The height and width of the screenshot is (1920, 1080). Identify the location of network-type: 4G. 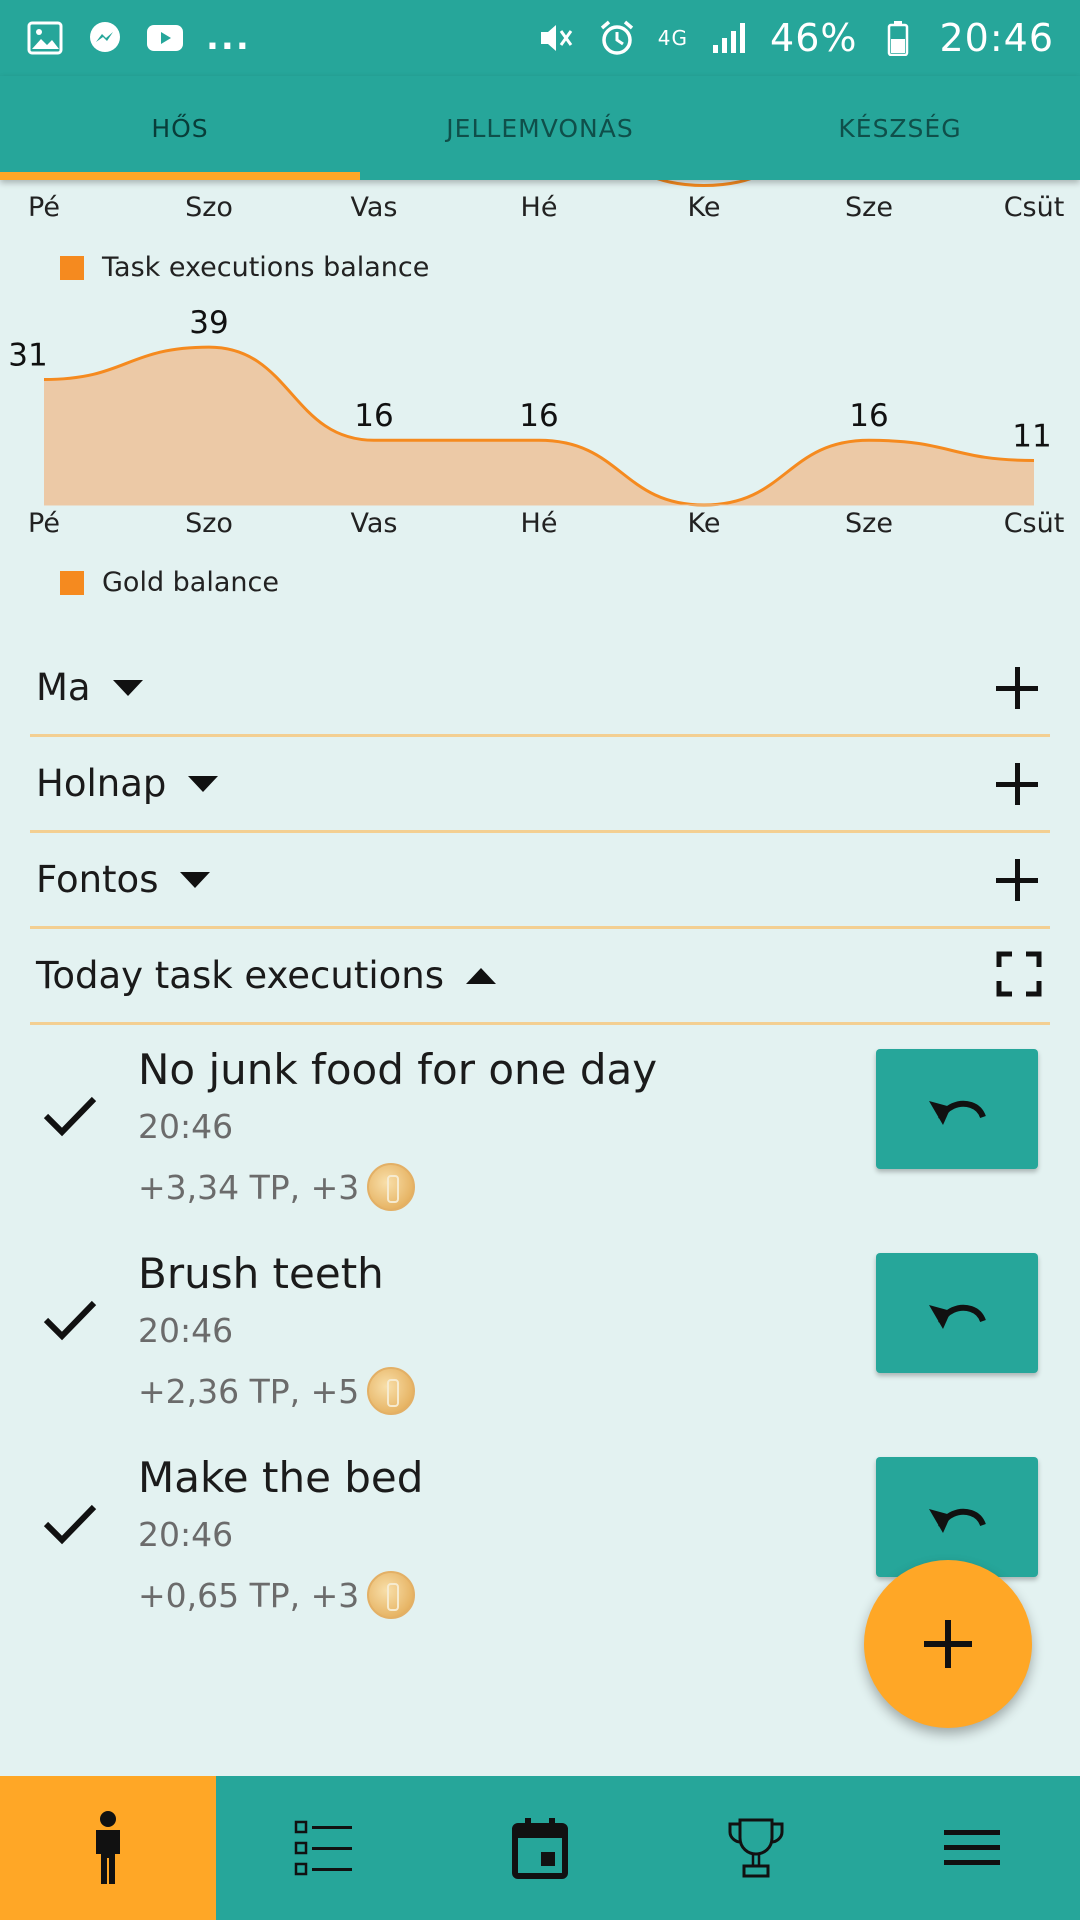
(673, 38).